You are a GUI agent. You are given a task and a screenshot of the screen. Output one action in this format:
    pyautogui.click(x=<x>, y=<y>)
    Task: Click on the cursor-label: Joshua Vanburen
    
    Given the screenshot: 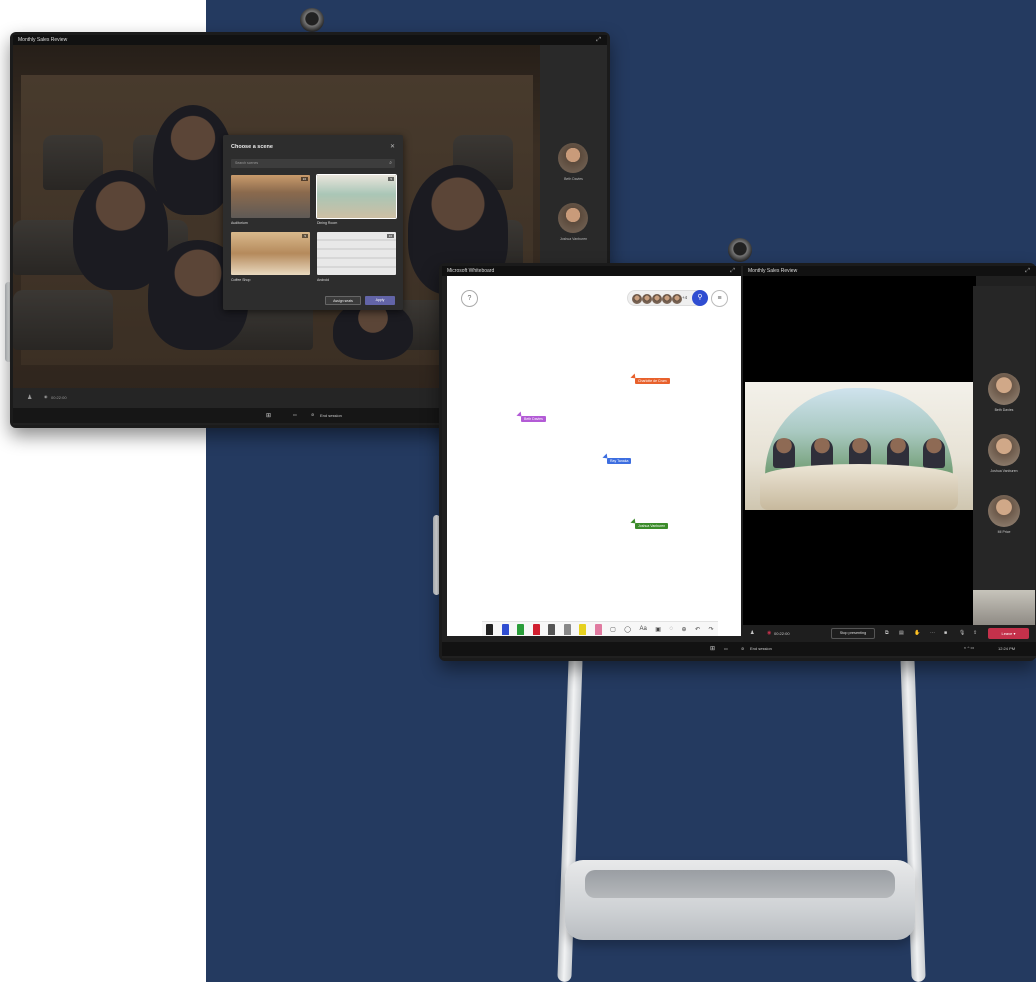 What is the action you would take?
    pyautogui.click(x=652, y=526)
    